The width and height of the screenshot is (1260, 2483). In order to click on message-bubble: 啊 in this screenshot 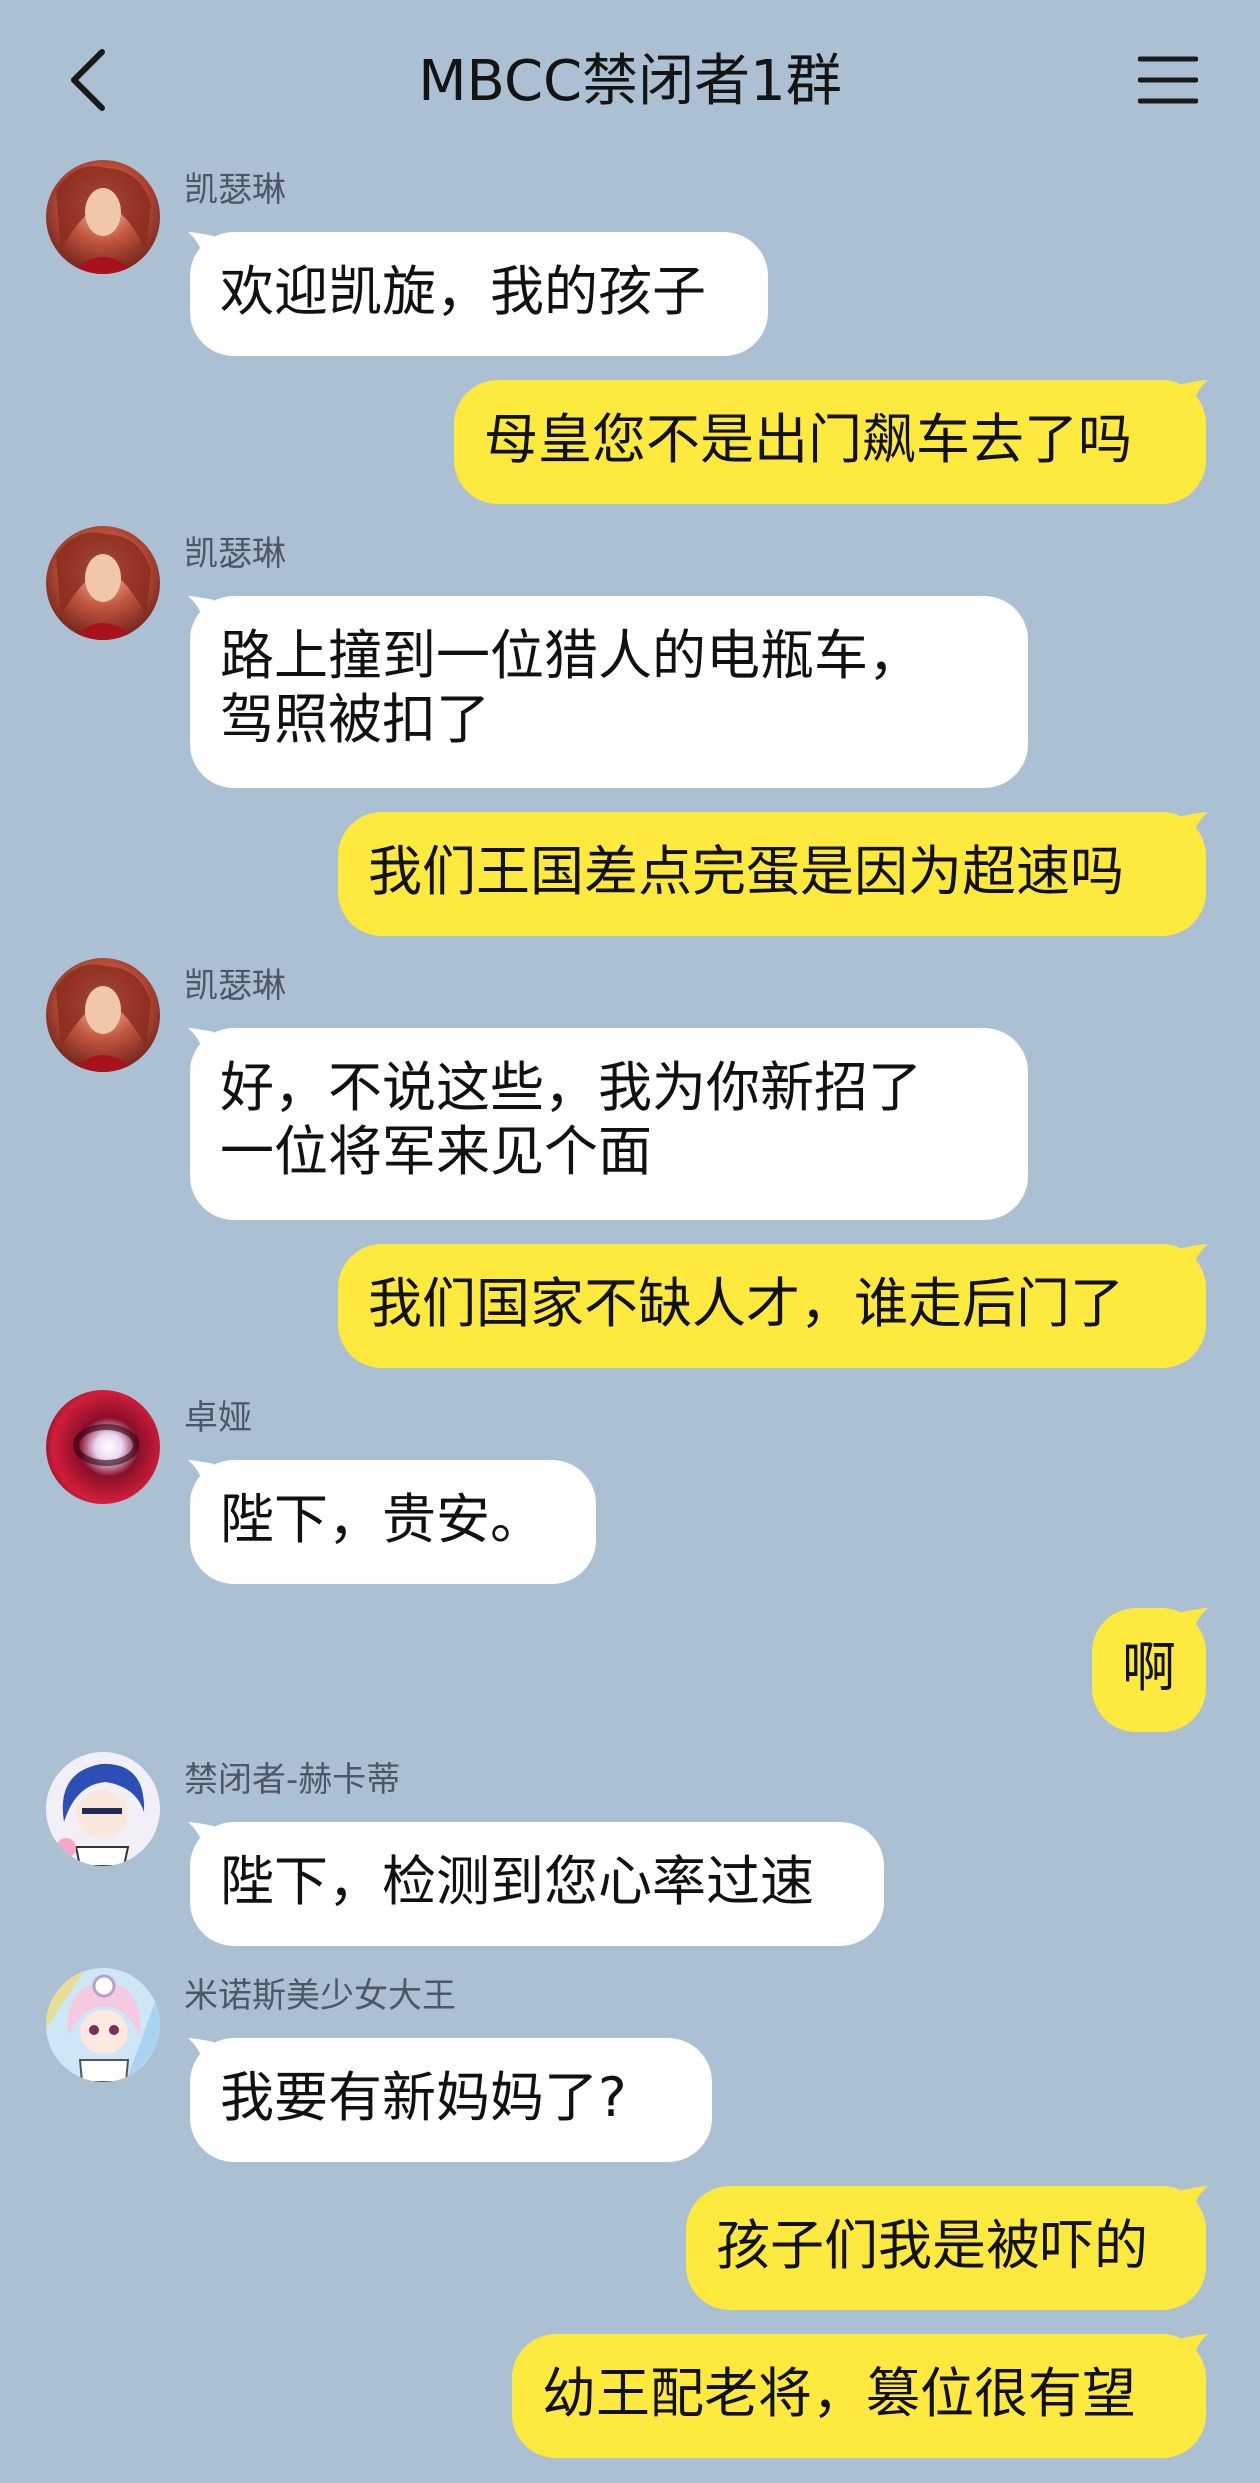, I will do `click(1149, 1670)`.